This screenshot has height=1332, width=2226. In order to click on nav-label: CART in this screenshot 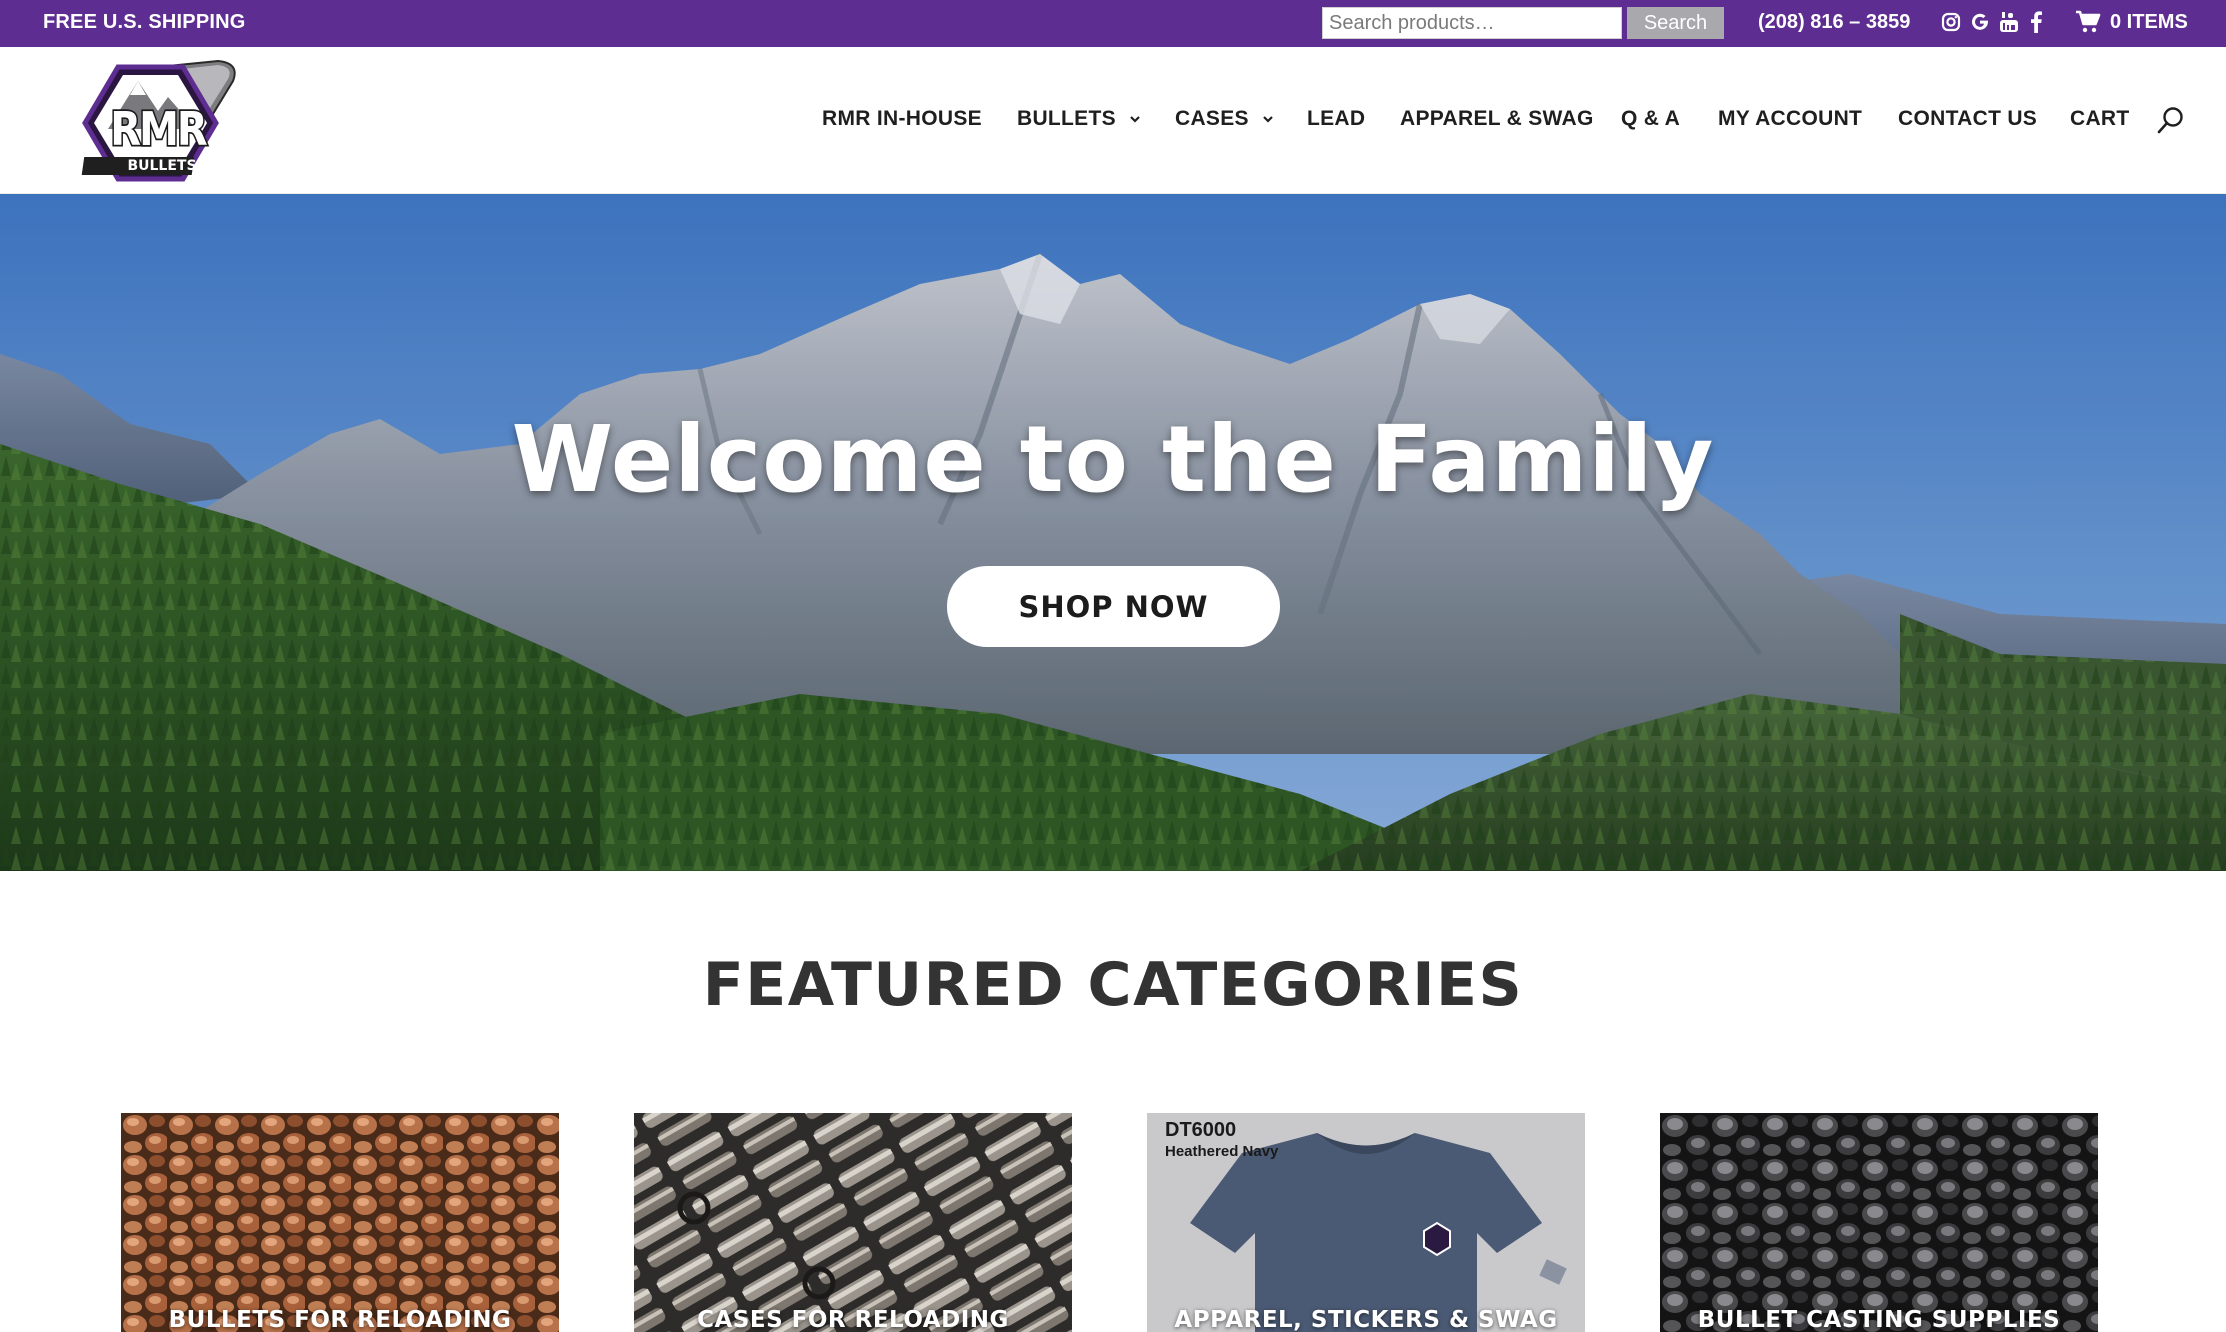, I will do `click(2100, 118)`.